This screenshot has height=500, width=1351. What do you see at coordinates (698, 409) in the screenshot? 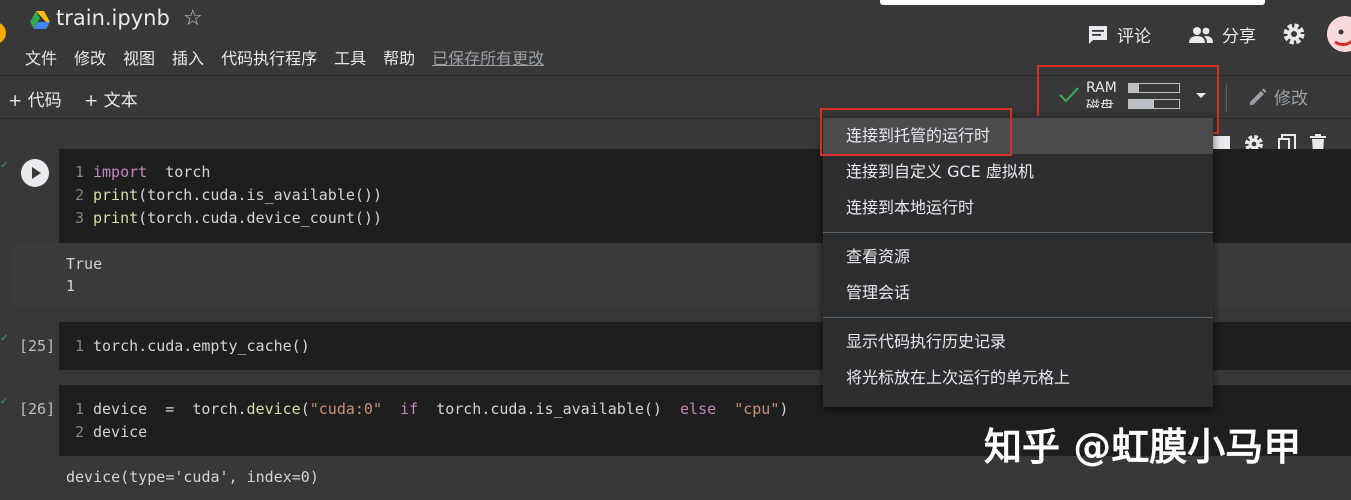
I see `code-keyword: else` at bounding box center [698, 409].